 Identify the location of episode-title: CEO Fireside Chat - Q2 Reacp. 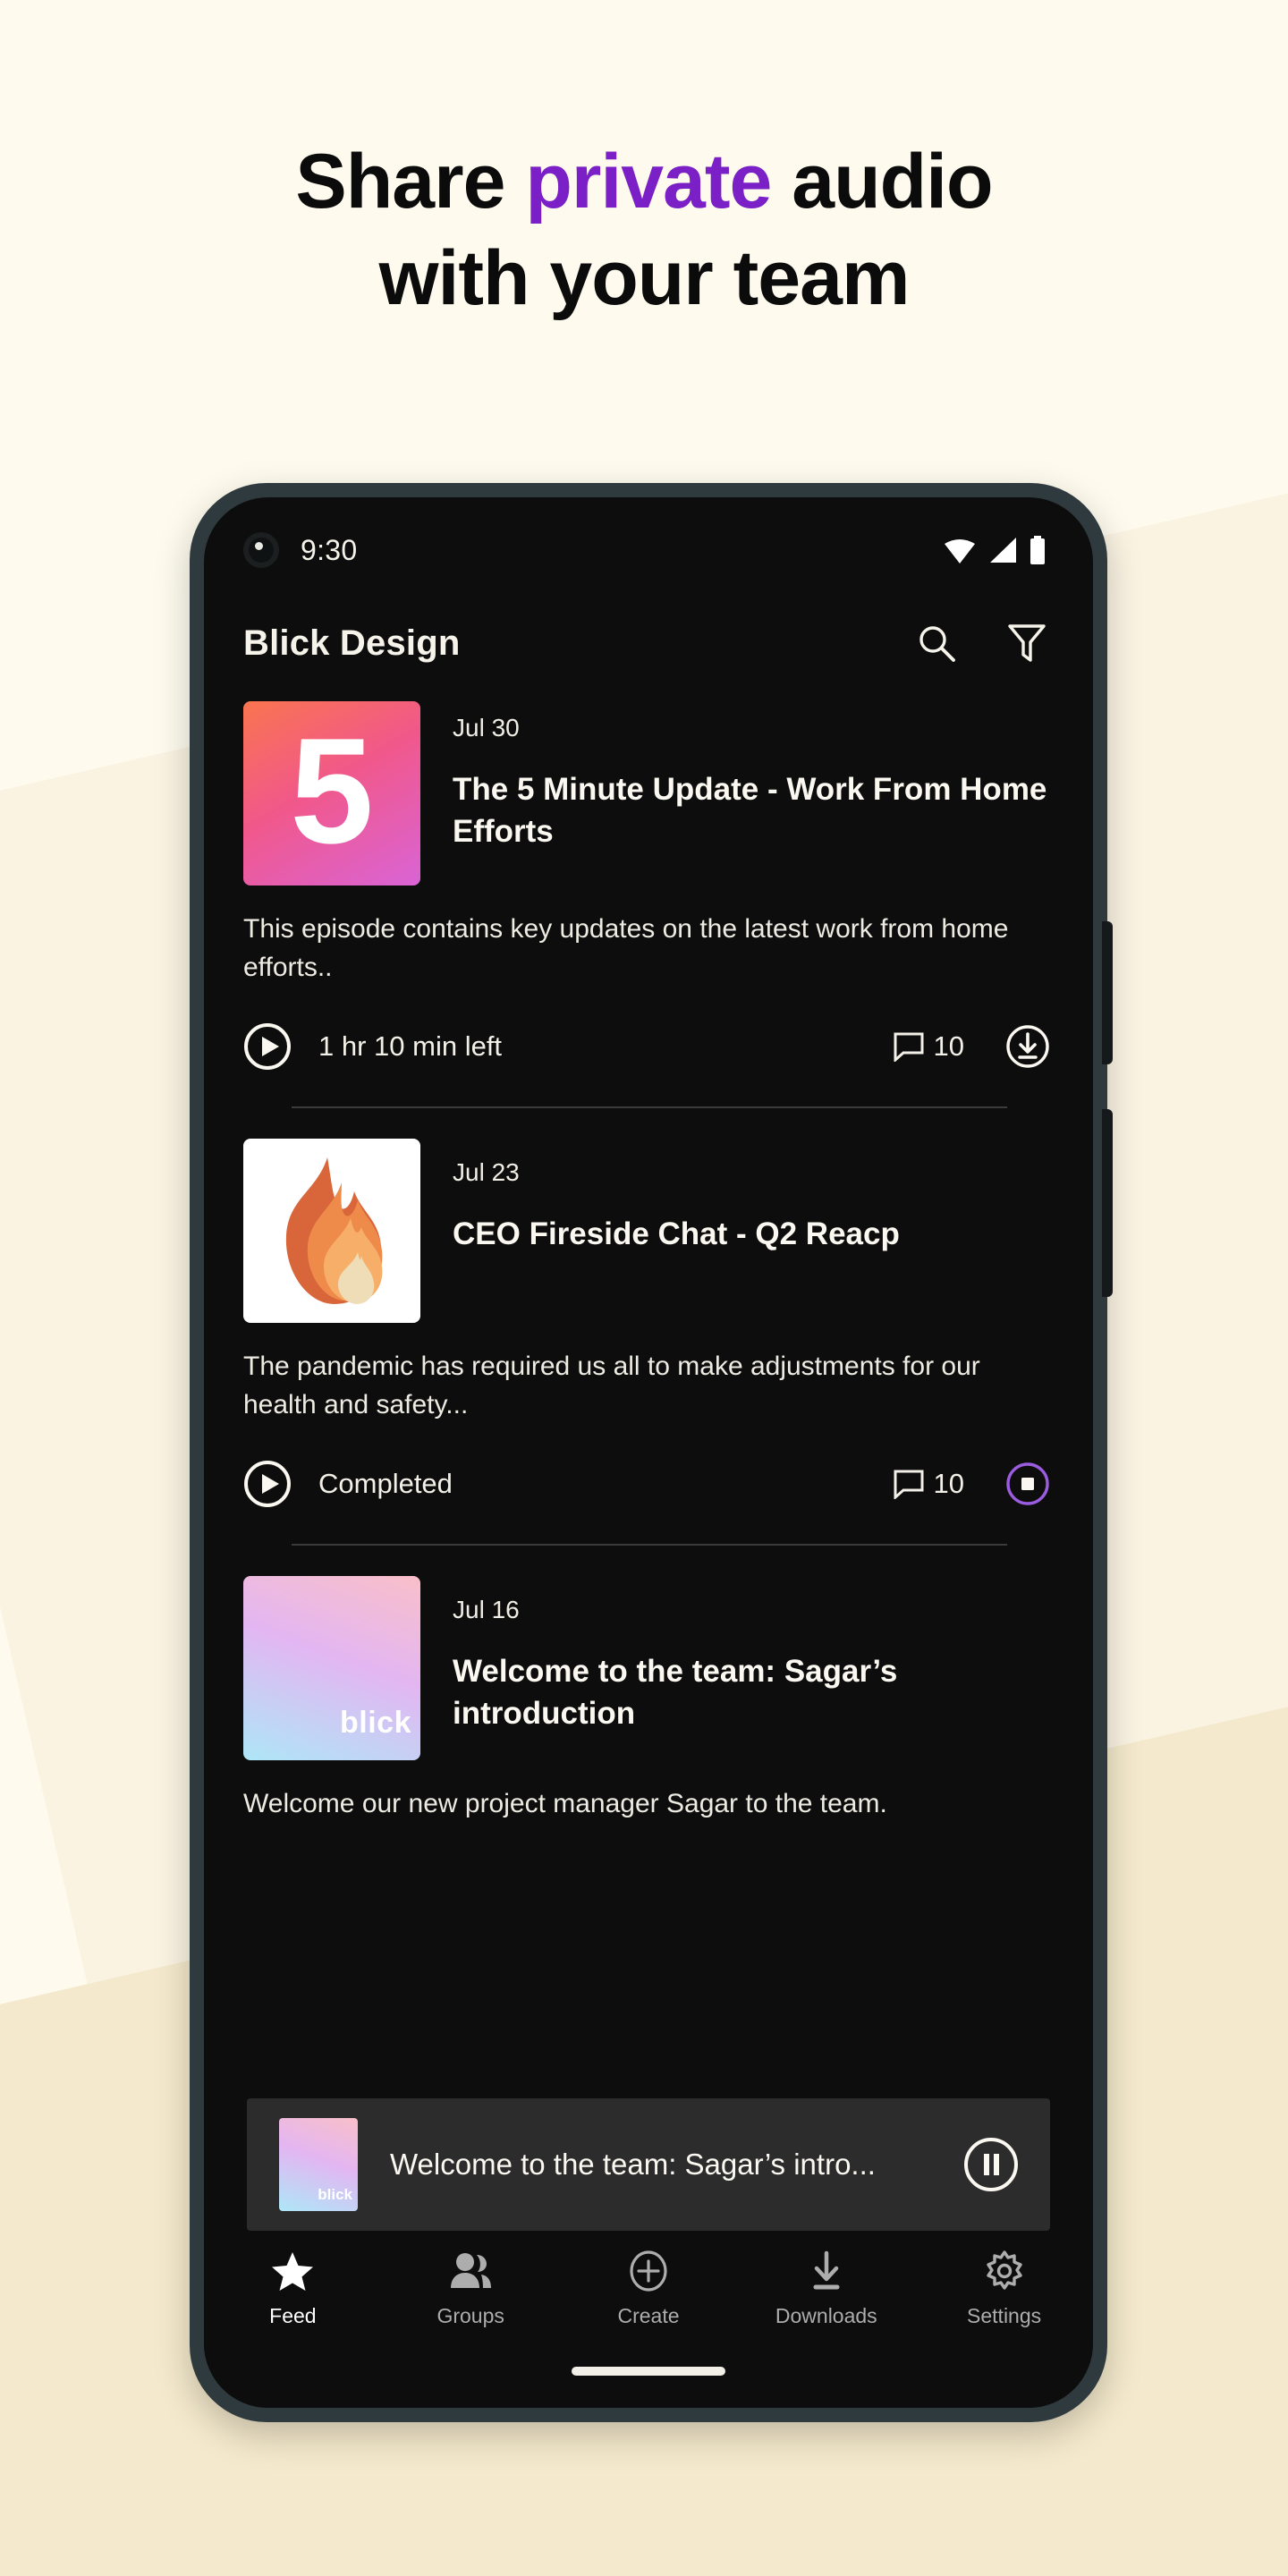
(676, 1234).